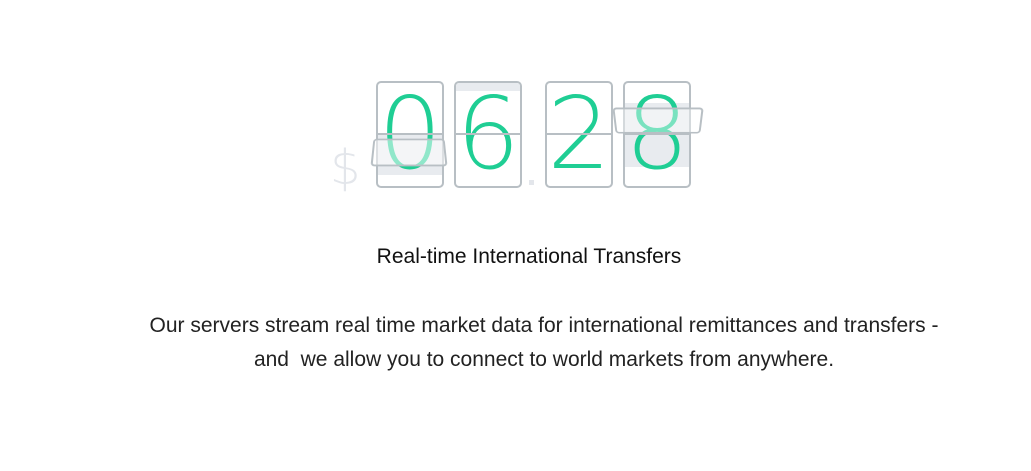 The width and height of the screenshot is (1031, 471). I want to click on flip-digit: 8, so click(657, 134).